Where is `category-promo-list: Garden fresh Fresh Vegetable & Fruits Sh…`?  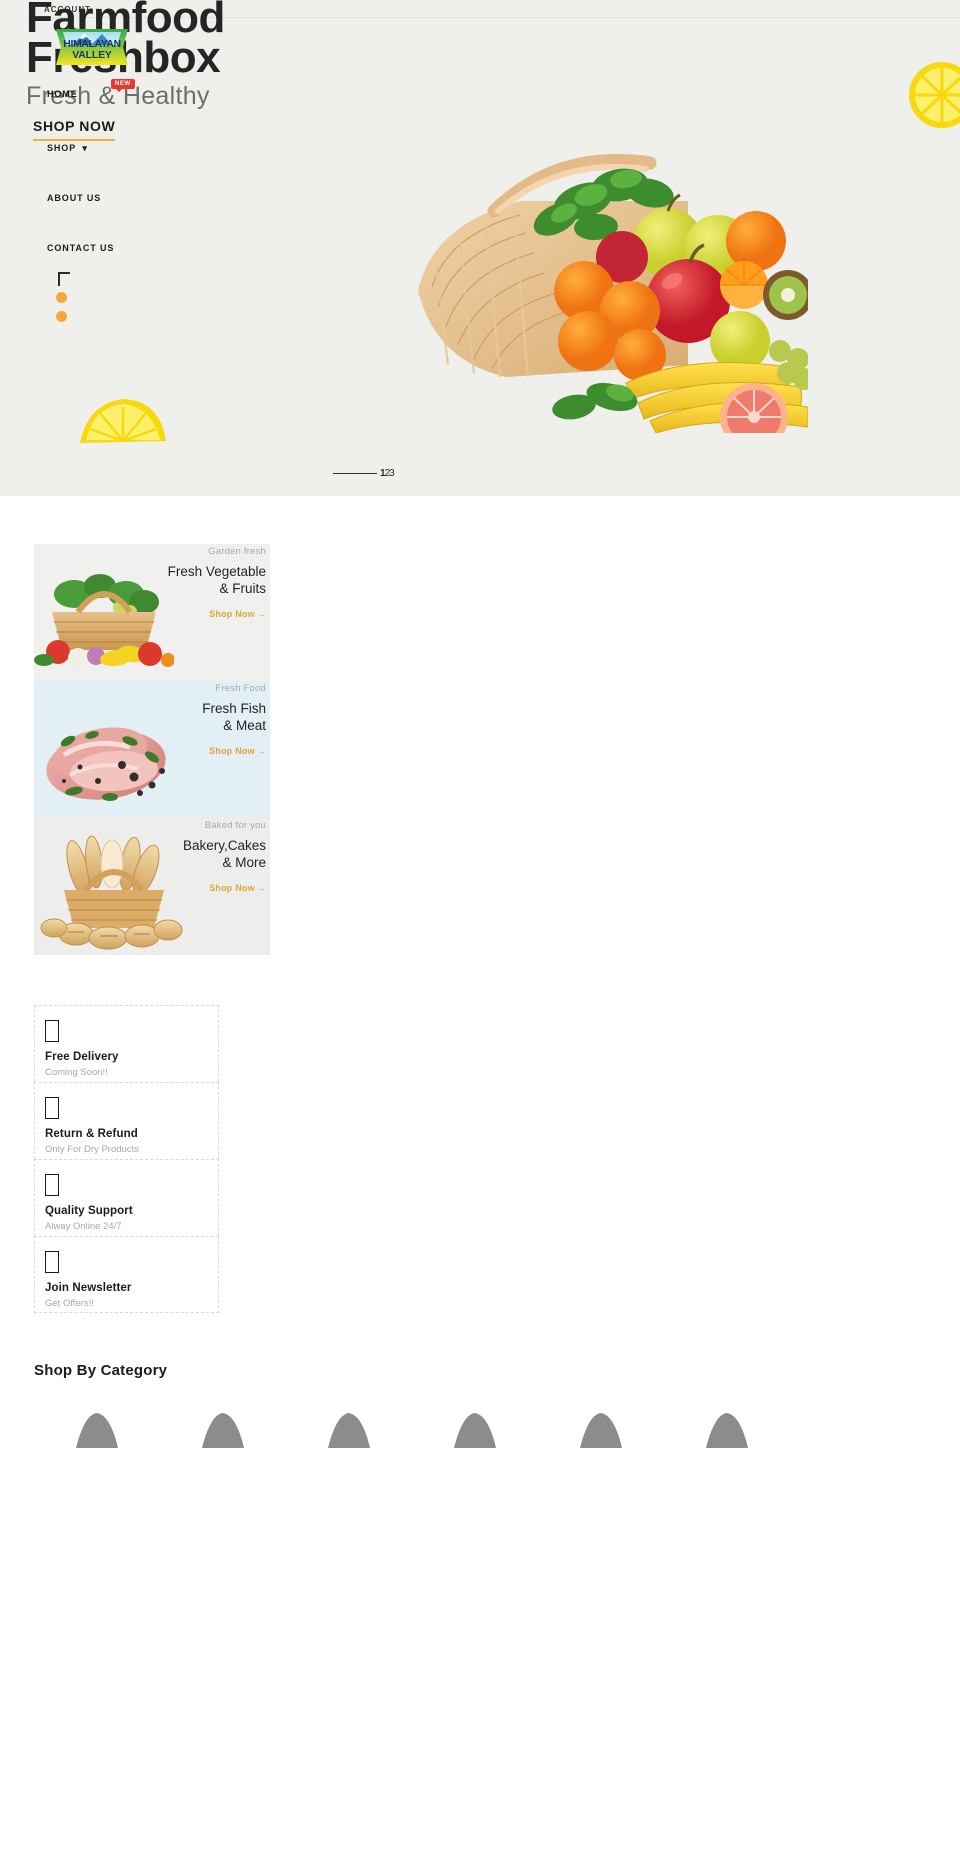
category-promo-list: Garden fresh Fresh Vegetable & Fruits Sh… is located at coordinates (152, 749).